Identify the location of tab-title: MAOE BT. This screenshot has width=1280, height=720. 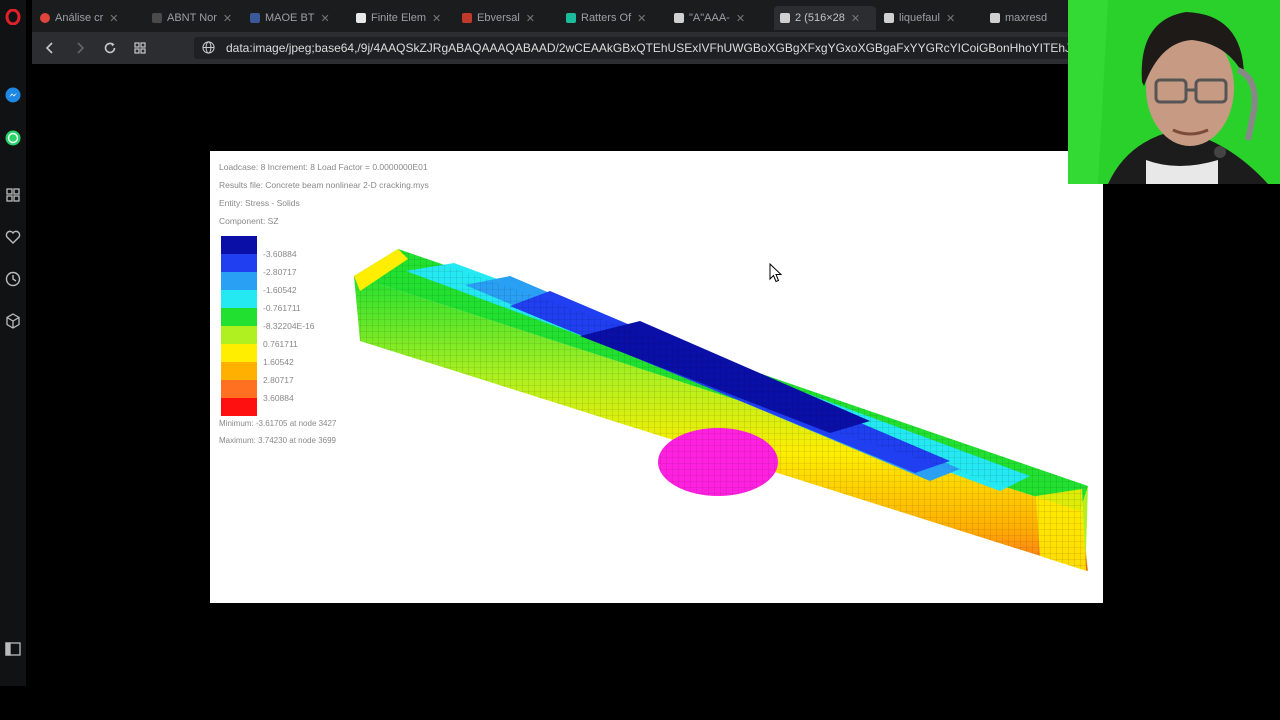
(290, 18).